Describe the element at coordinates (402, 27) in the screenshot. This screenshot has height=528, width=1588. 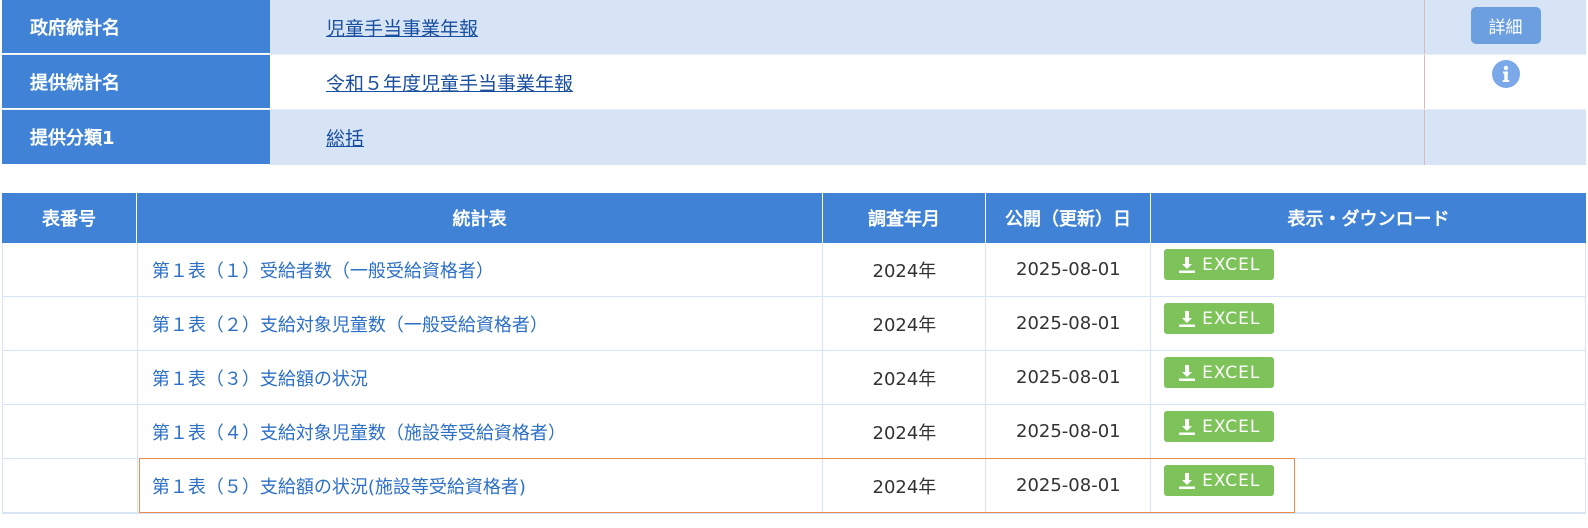
I see `gov-stat-name-link: 児童手当事業年報` at that location.